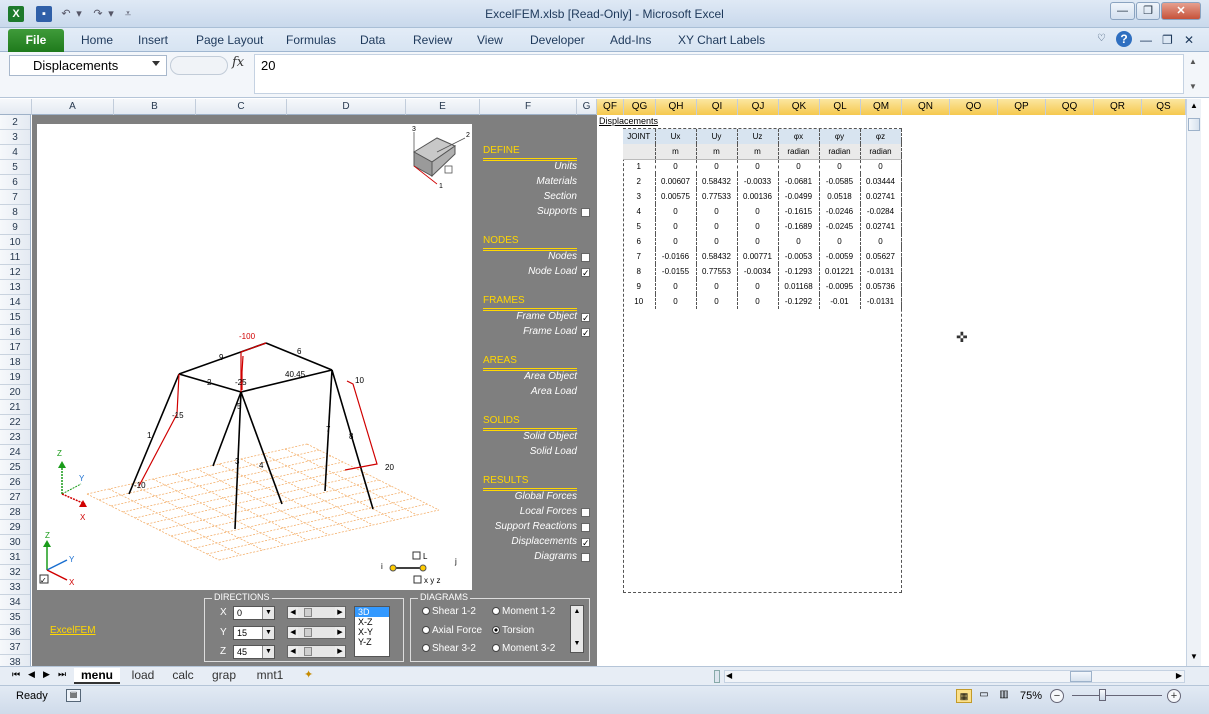 The width and height of the screenshot is (1209, 714). What do you see at coordinates (881, 107) in the screenshot?
I see `column-header-cell: QM` at bounding box center [881, 107].